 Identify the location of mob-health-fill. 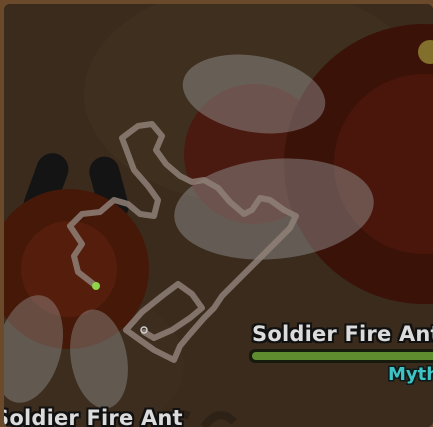
(342, 356).